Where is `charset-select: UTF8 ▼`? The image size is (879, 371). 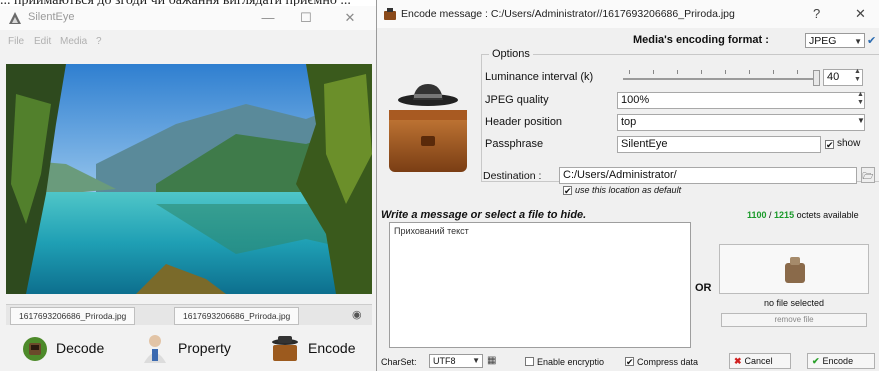
charset-select: UTF8 ▼ is located at coordinates (456, 361).